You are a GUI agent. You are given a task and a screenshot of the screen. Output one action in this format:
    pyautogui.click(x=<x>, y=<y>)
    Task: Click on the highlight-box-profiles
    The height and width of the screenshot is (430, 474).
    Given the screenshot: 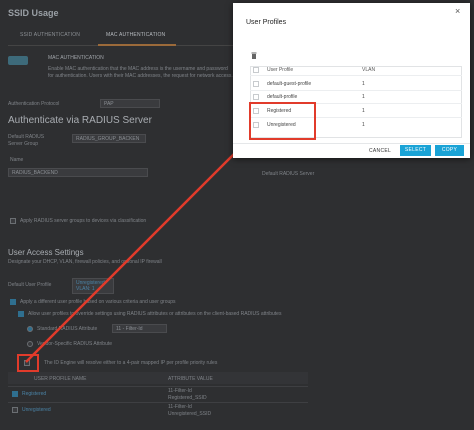 What is the action you would take?
    pyautogui.click(x=282, y=121)
    